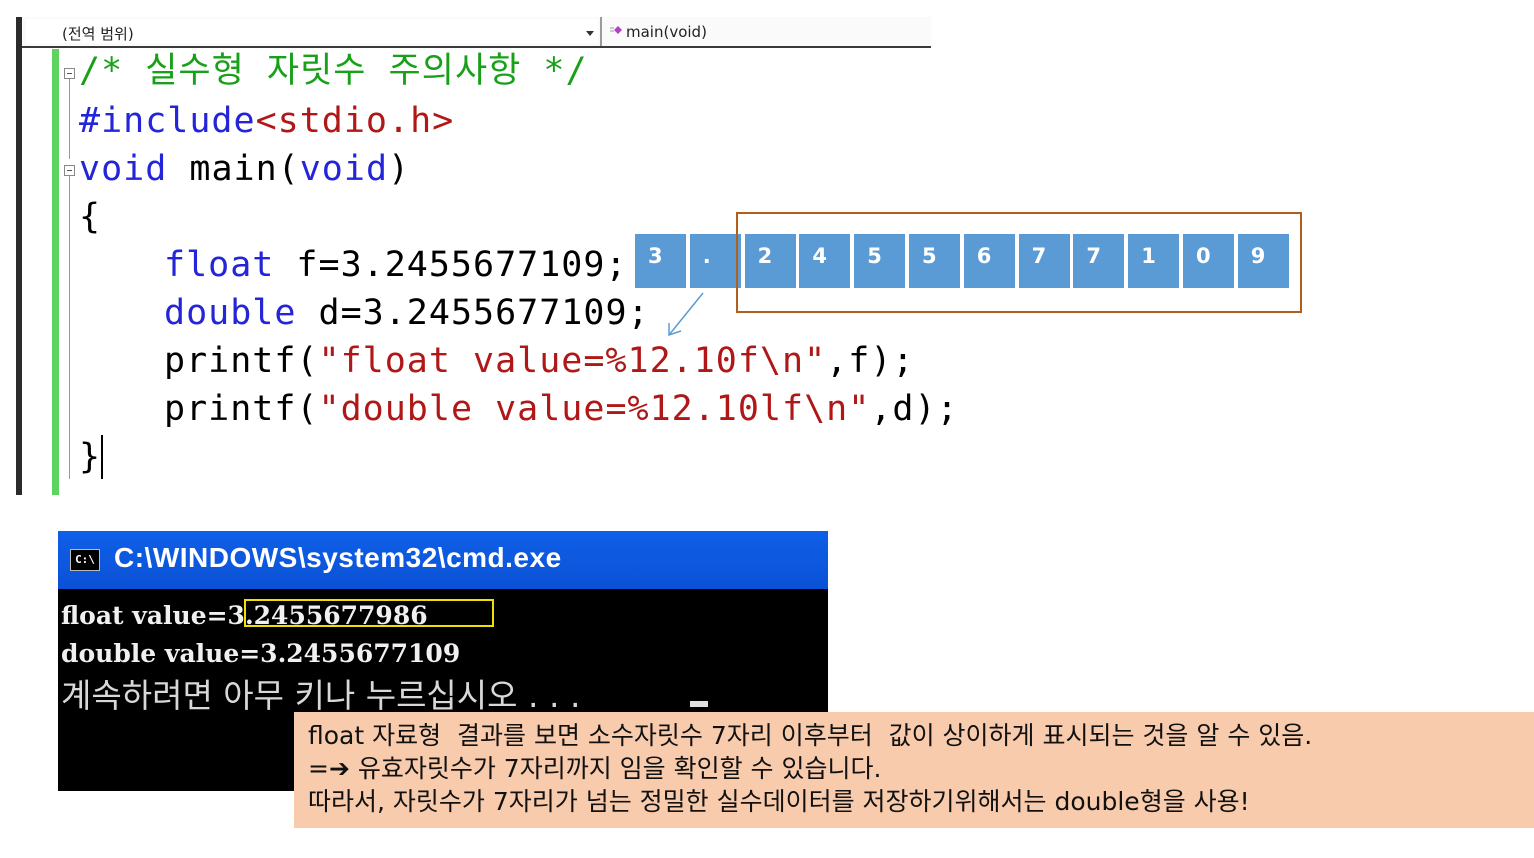 The image size is (1534, 858). What do you see at coordinates (870, 361) in the screenshot?
I see `code-token-rest: ,f);` at bounding box center [870, 361].